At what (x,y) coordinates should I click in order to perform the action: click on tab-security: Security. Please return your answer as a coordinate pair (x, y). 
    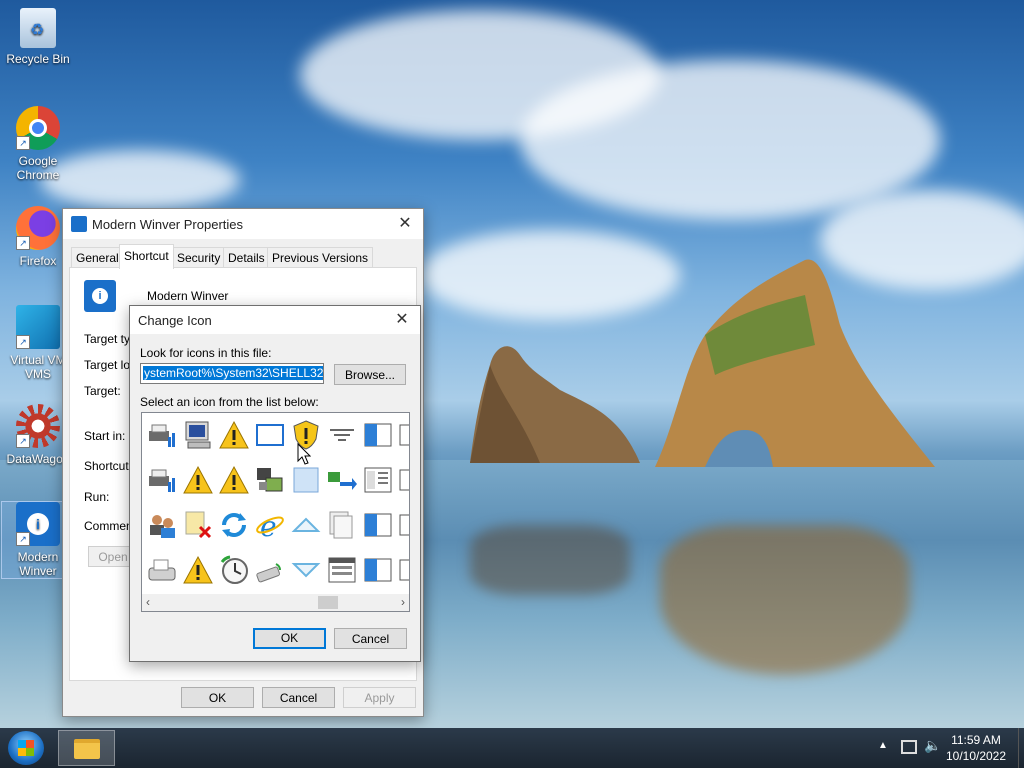
    Looking at the image, I should click on (199, 257).